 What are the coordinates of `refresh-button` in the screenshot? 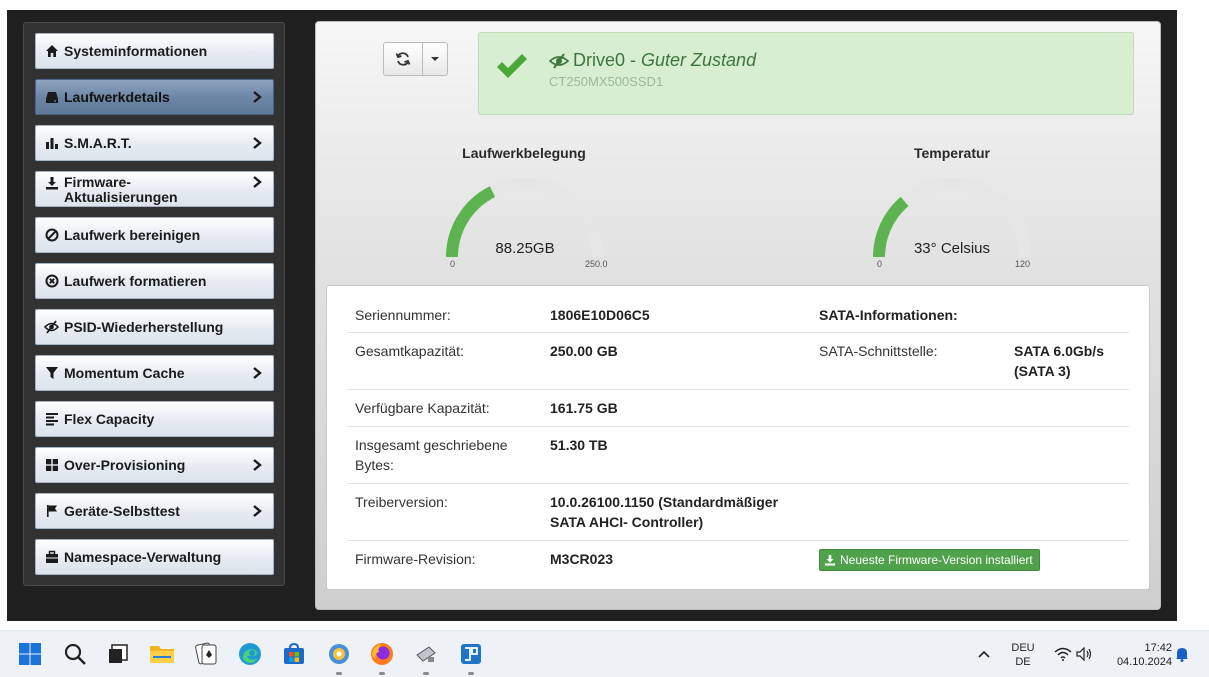 It's located at (403, 59).